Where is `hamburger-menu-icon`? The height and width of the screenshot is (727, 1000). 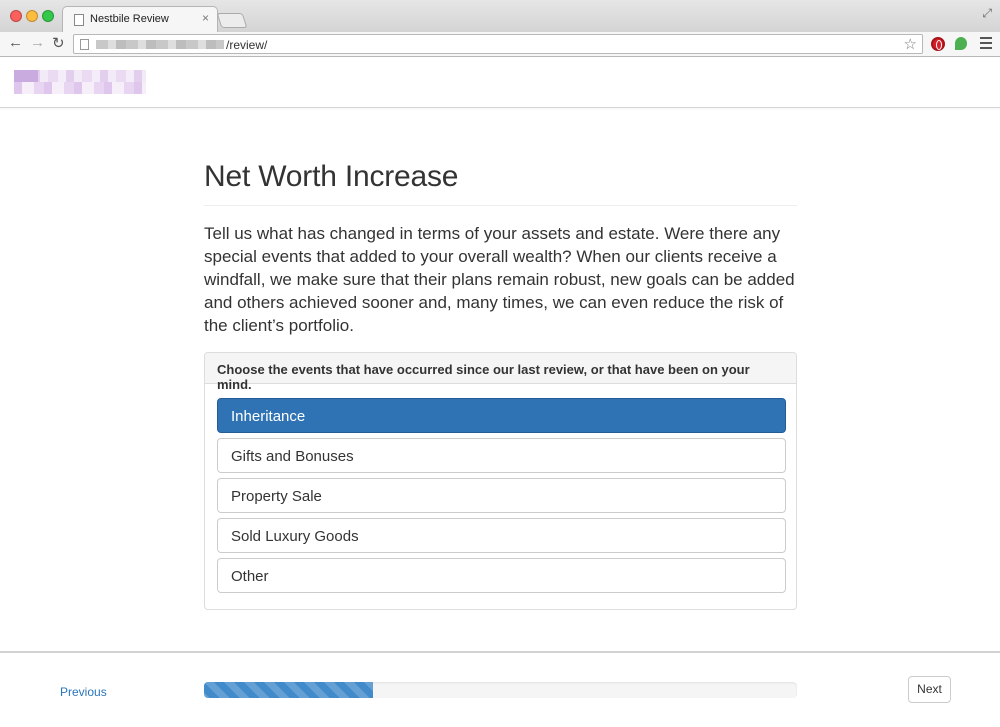 hamburger-menu-icon is located at coordinates (986, 43).